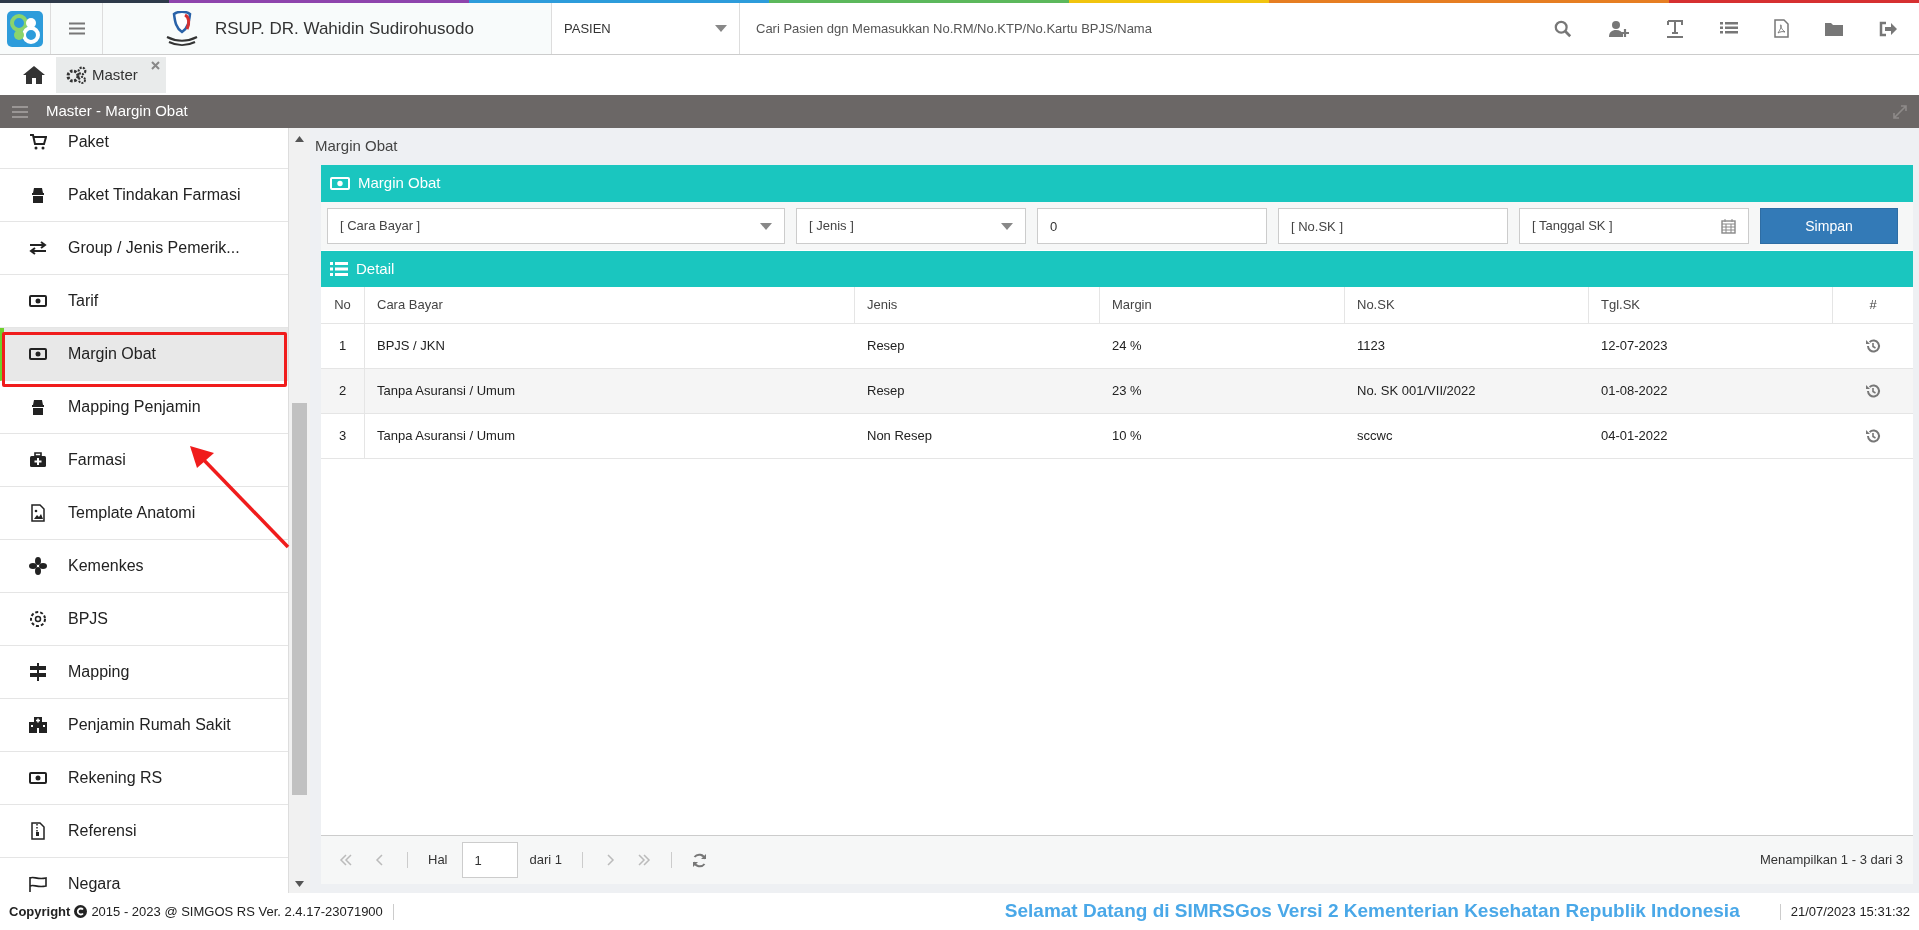 The image size is (1919, 930). Describe the element at coordinates (1634, 391) in the screenshot. I see `table-cell-text: 01-08-2022` at that location.